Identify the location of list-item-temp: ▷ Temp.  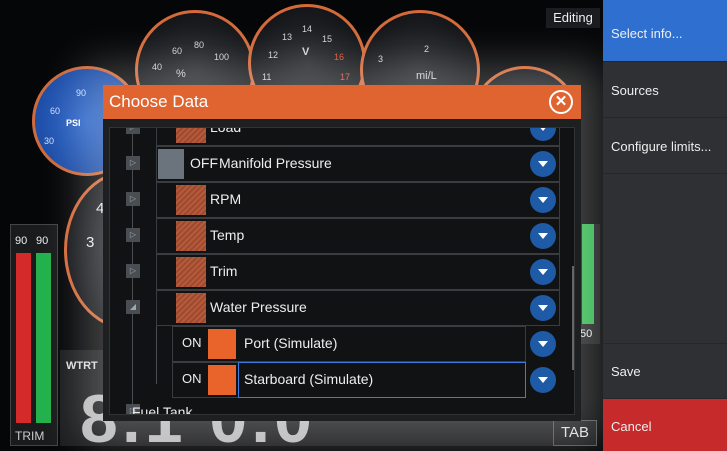
(335, 236).